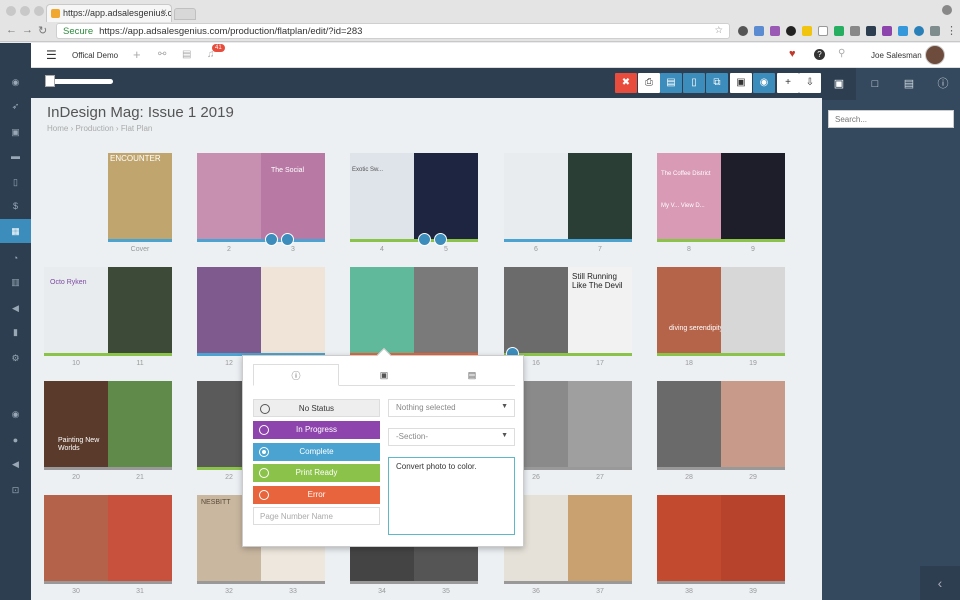 This screenshot has width=960, height=600. What do you see at coordinates (15, 206) in the screenshot?
I see `dollar-icon: $` at bounding box center [15, 206].